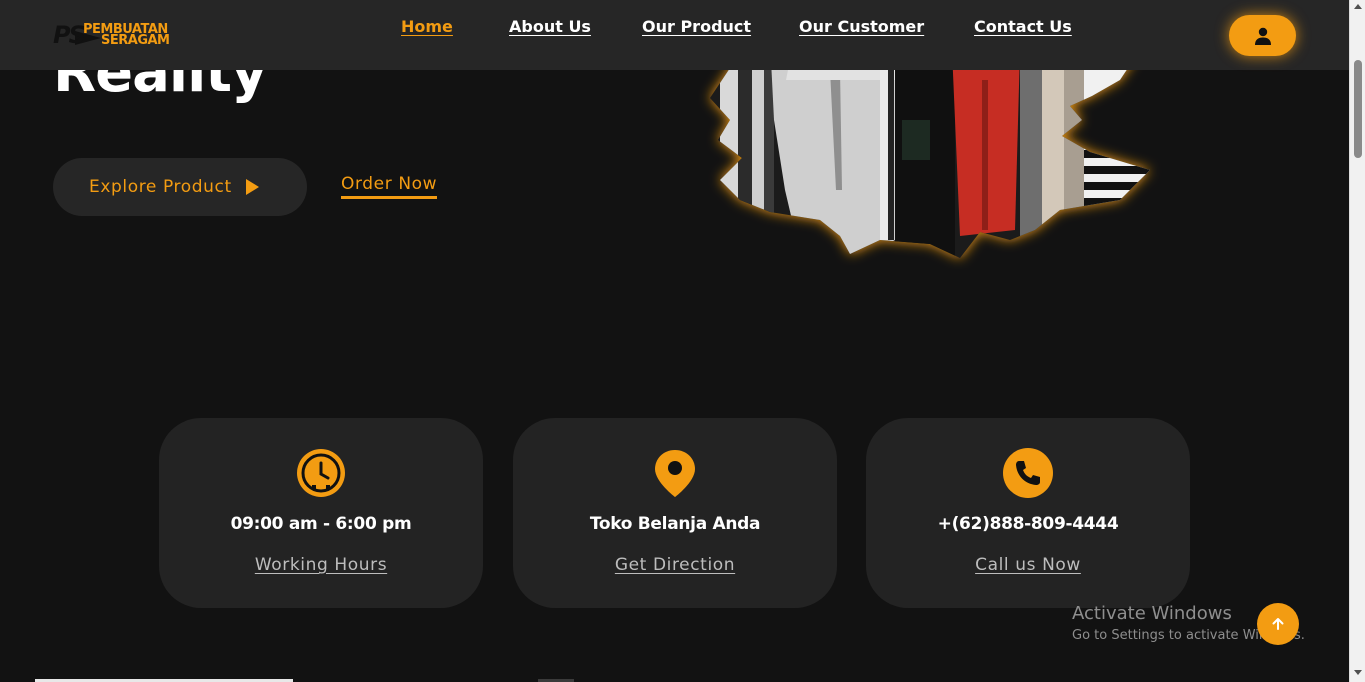 The height and width of the screenshot is (682, 1365). I want to click on scroll-to-top-button, so click(1278, 624).